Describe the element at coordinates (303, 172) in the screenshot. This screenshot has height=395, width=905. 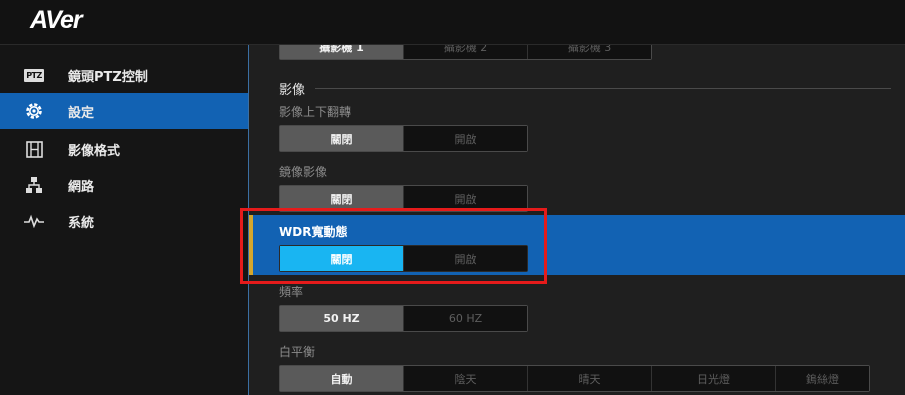
I see `mirror-label: 鏡像影像` at that location.